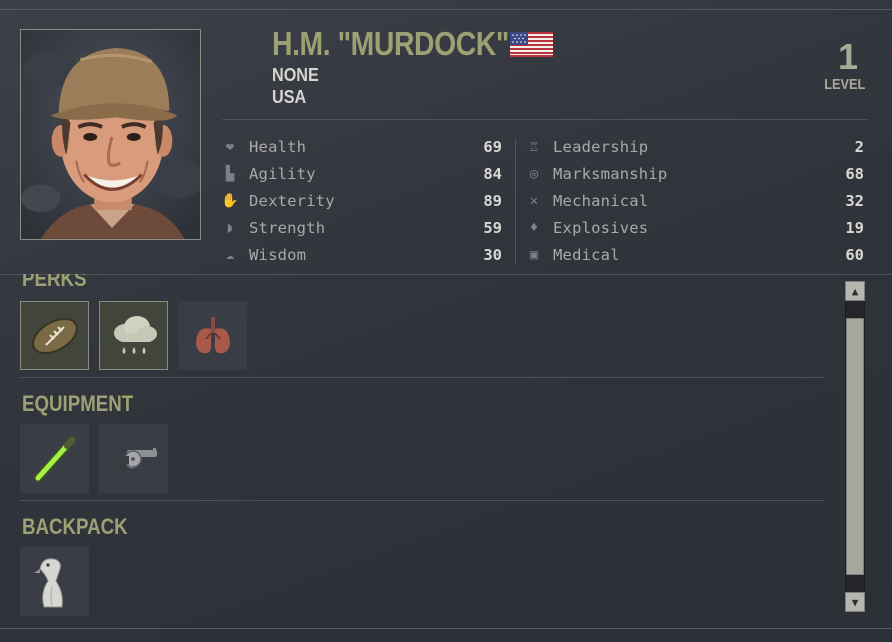 The width and height of the screenshot is (892, 642). I want to click on scroll-down-button: ▼, so click(855, 602).